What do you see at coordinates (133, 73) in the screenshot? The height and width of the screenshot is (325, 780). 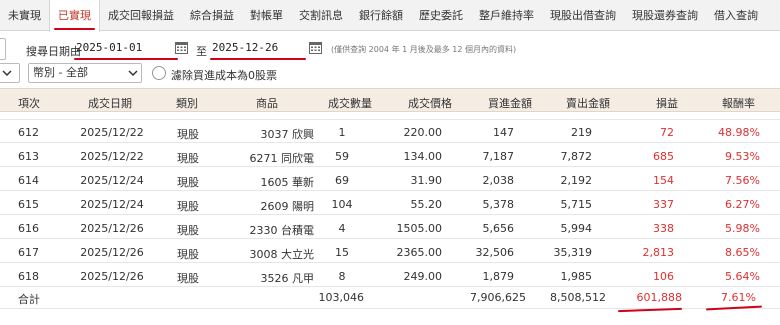 I see `chevron-down-icon` at bounding box center [133, 73].